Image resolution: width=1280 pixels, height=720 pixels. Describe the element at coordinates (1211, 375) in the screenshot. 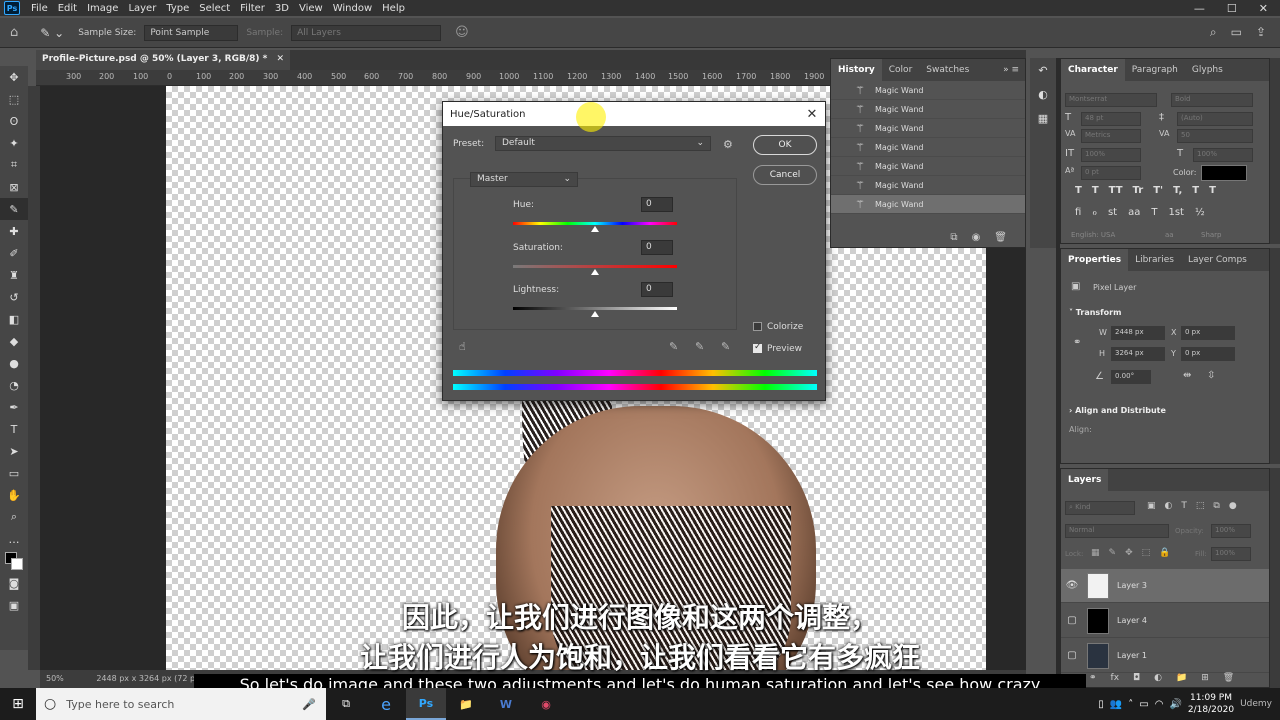

I see `flip-vertical-icon: ⇳` at that location.